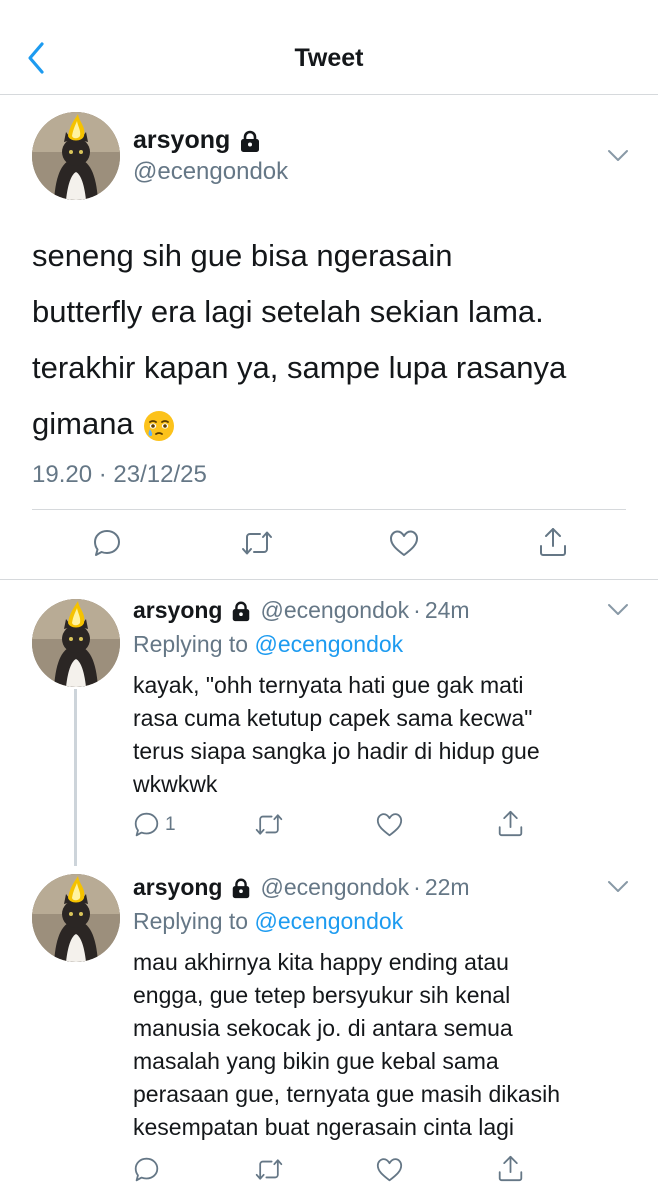  I want to click on reply-header: arsyong @ecengondok · 24m, so click(301, 610).